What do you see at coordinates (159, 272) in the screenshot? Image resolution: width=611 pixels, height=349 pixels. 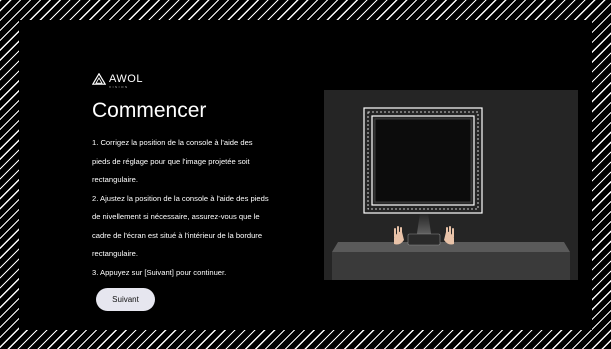 I see `instruction-line: 3. Appuyez sur [Suivant] pour continuer.` at bounding box center [159, 272].